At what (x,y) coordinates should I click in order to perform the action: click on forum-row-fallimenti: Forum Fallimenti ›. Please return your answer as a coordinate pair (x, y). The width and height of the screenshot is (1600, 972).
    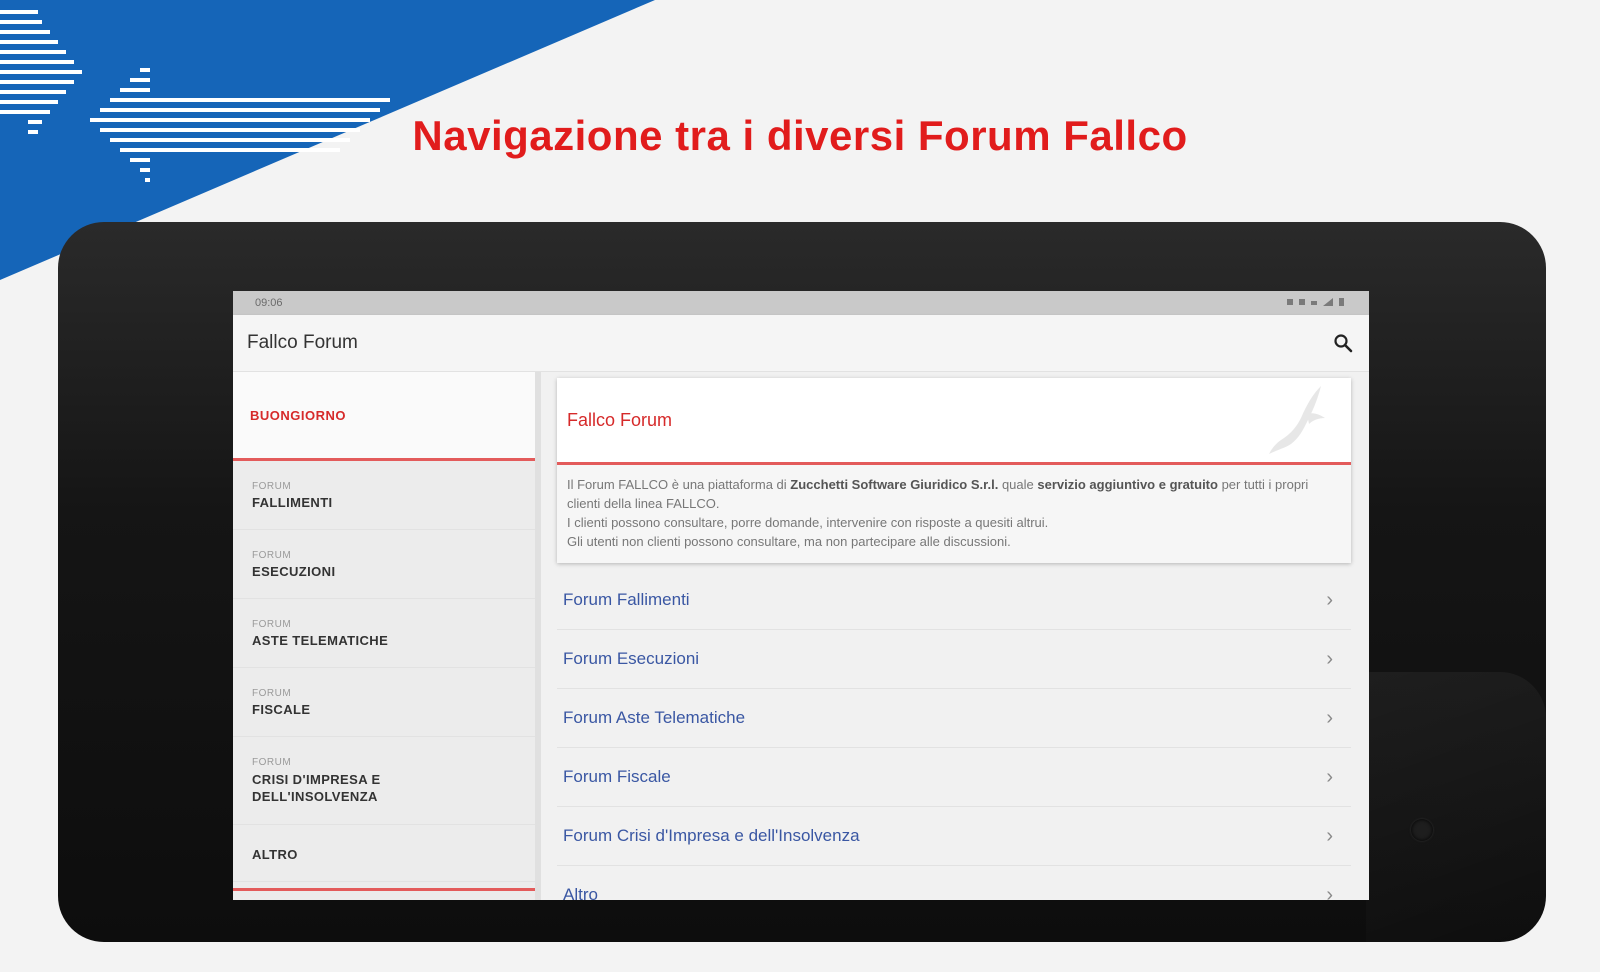
    Looking at the image, I should click on (954, 600).